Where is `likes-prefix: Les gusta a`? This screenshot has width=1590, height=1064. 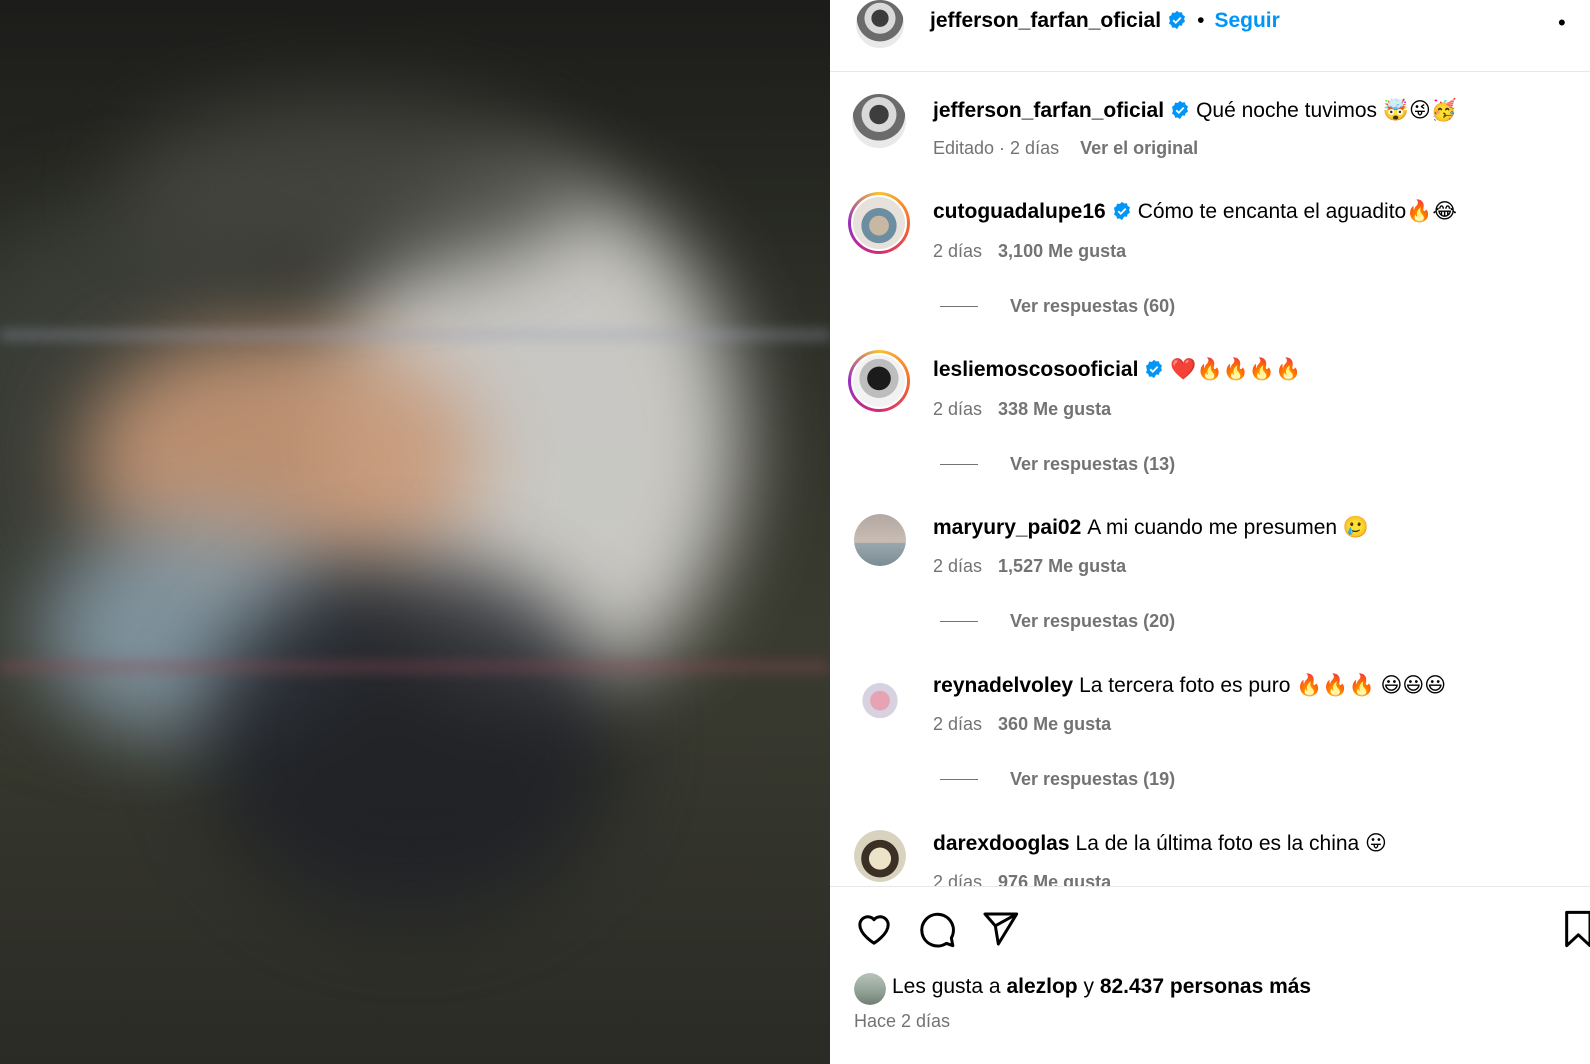 likes-prefix: Les gusta a is located at coordinates (946, 986).